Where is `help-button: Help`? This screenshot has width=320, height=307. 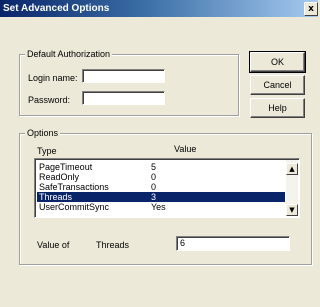 help-button: Help is located at coordinates (277, 108).